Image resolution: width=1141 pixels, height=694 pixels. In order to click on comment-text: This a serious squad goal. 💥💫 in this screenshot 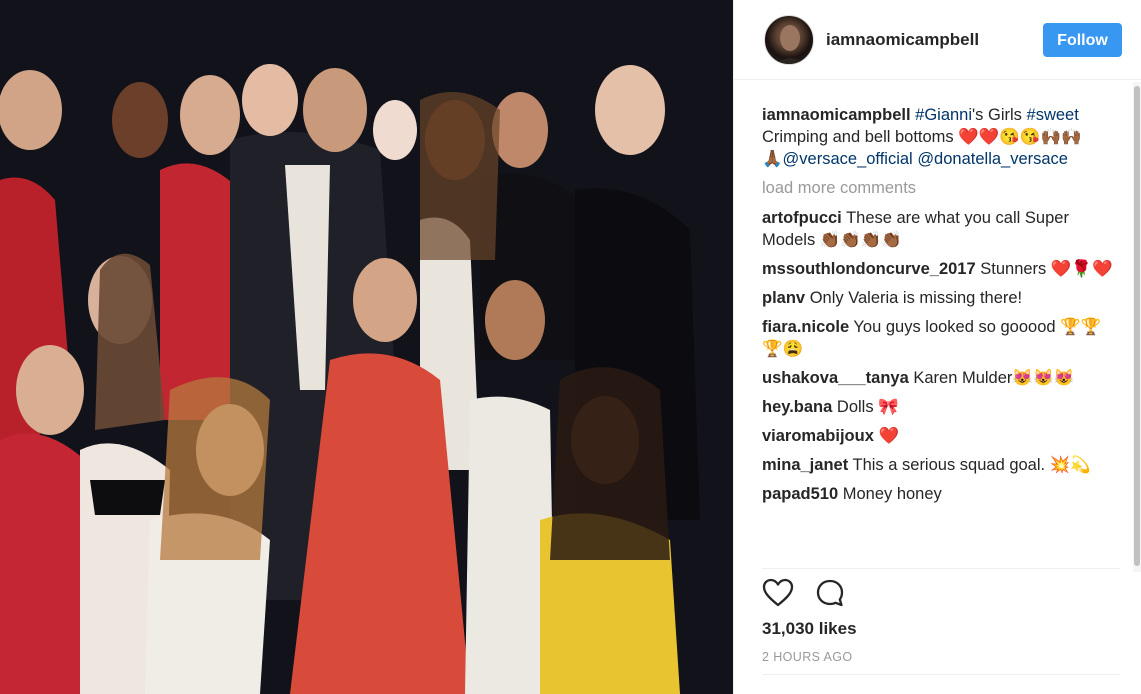, I will do `click(971, 465)`.